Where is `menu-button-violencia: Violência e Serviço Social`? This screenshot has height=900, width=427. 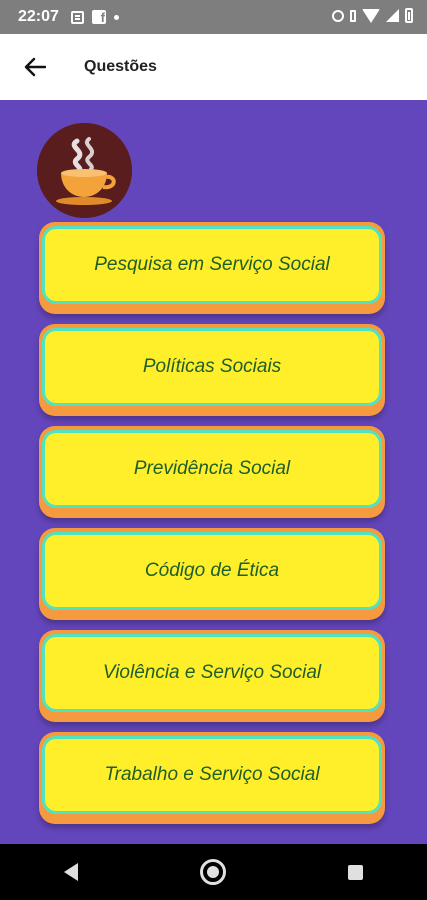
menu-button-violencia: Violência e Serviço Social is located at coordinates (212, 676).